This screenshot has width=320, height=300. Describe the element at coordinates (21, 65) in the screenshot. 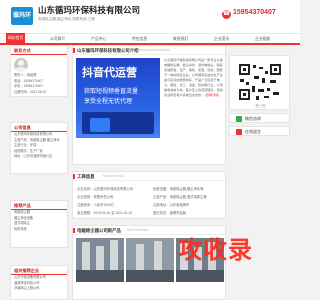

I see `avatar` at that location.